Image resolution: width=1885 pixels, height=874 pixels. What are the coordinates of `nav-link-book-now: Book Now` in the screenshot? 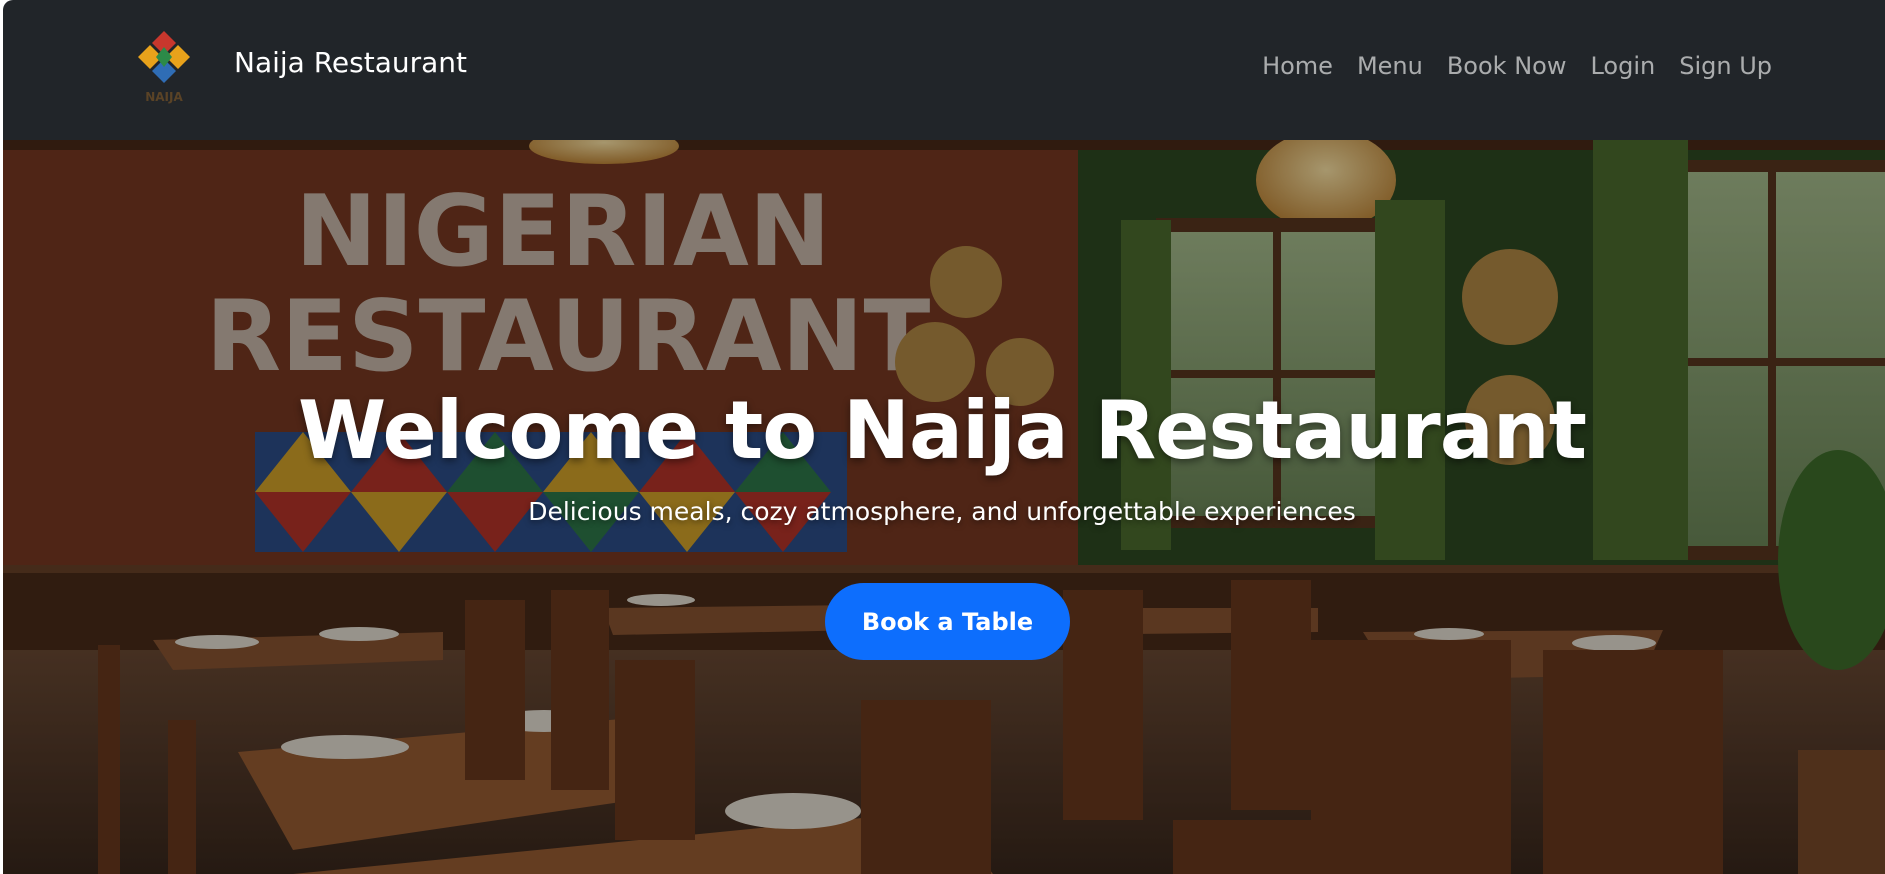 It's located at (1507, 66).